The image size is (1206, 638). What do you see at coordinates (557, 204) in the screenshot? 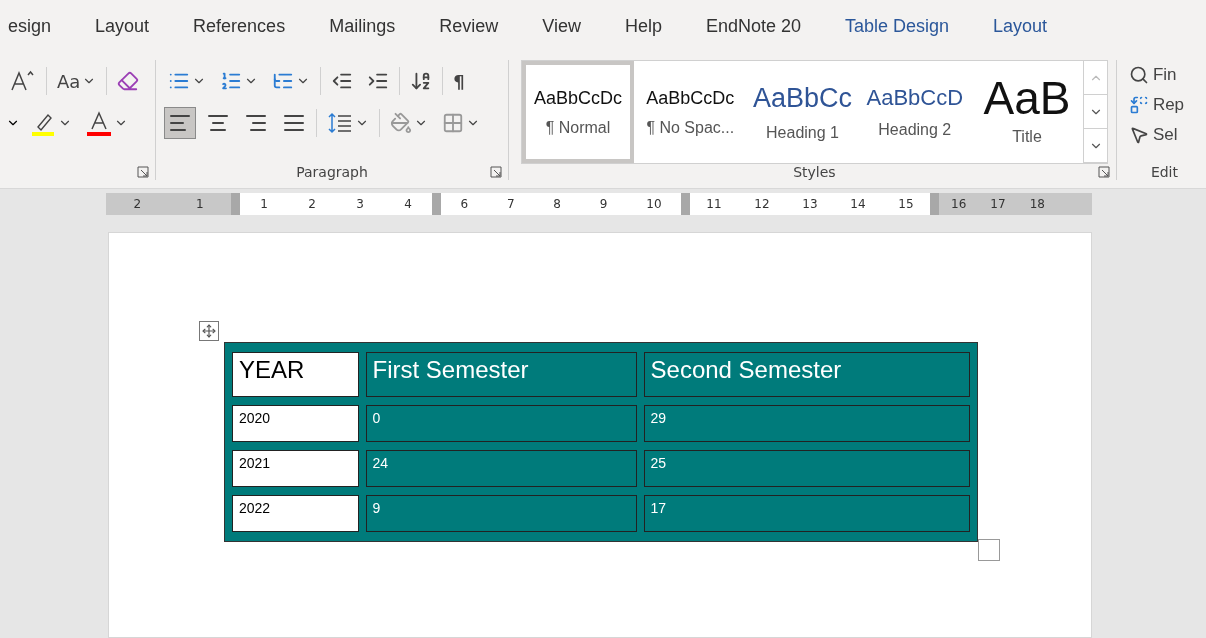
I see `ruler-number: 8` at bounding box center [557, 204].